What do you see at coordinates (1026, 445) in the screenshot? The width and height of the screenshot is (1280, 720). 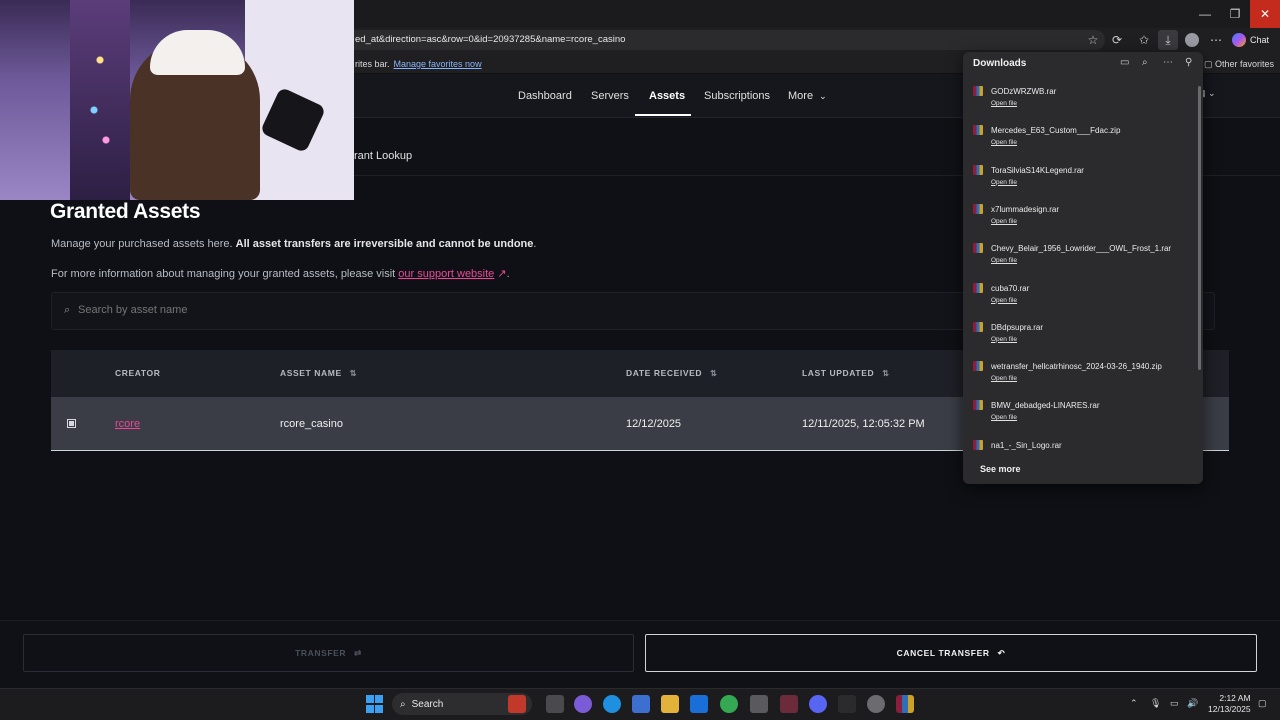 I see `download-item-name: na1_-_Sin_Logo.rar` at bounding box center [1026, 445].